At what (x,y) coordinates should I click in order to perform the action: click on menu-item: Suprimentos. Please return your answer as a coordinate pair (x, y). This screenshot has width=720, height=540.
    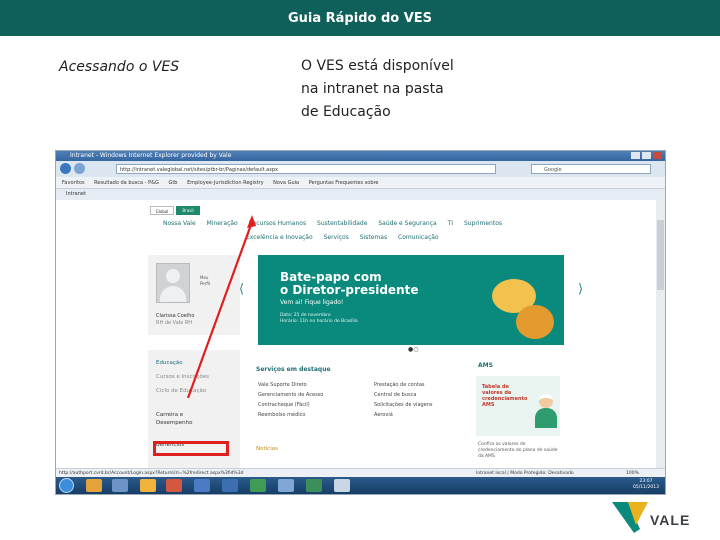
    Looking at the image, I should click on (483, 223).